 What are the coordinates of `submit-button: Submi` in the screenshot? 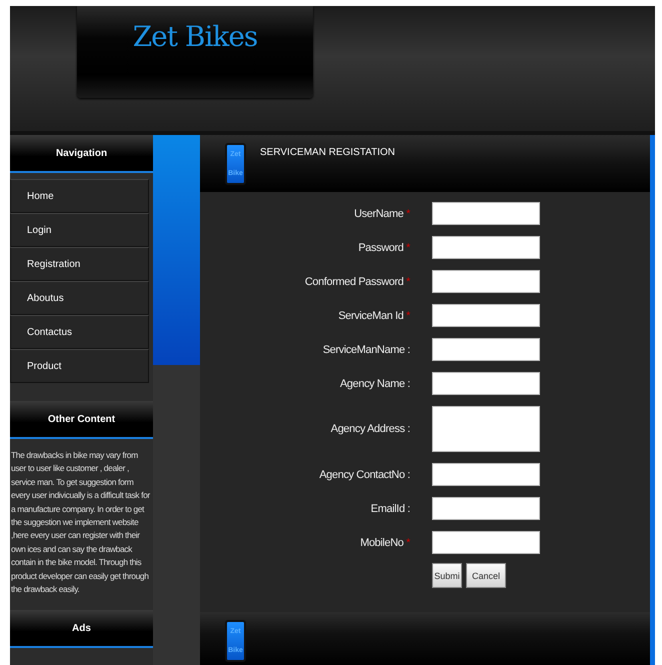 It's located at (447, 575).